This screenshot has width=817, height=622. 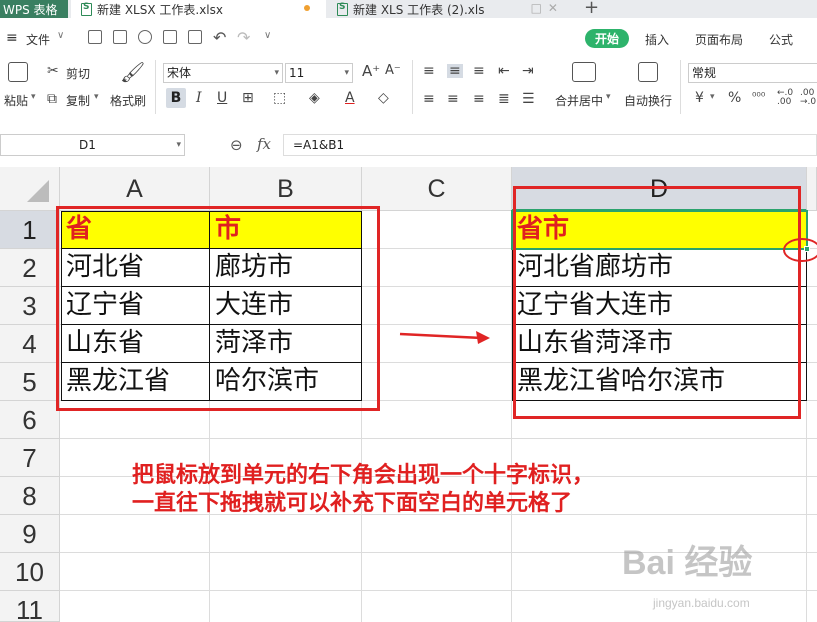 What do you see at coordinates (95, 37) in the screenshot?
I see `open-folder-icon` at bounding box center [95, 37].